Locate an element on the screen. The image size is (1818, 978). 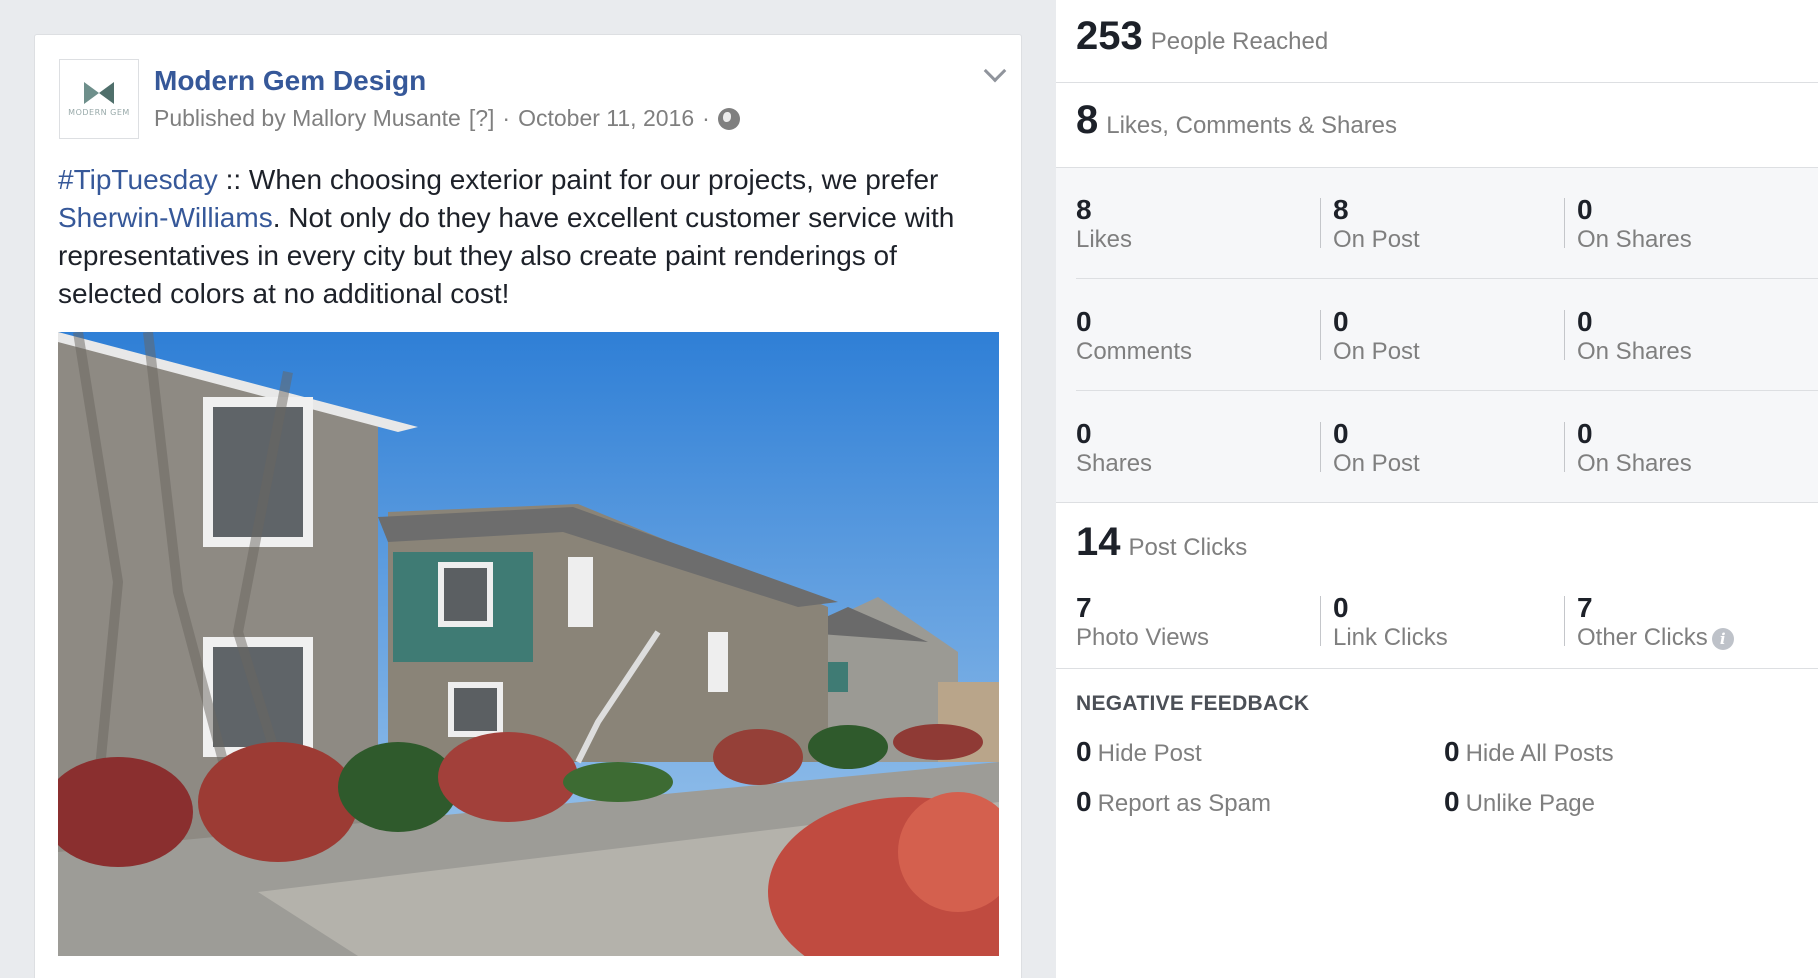
report-spam-stat: 0 Report as Spam is located at coordinates (1173, 801).